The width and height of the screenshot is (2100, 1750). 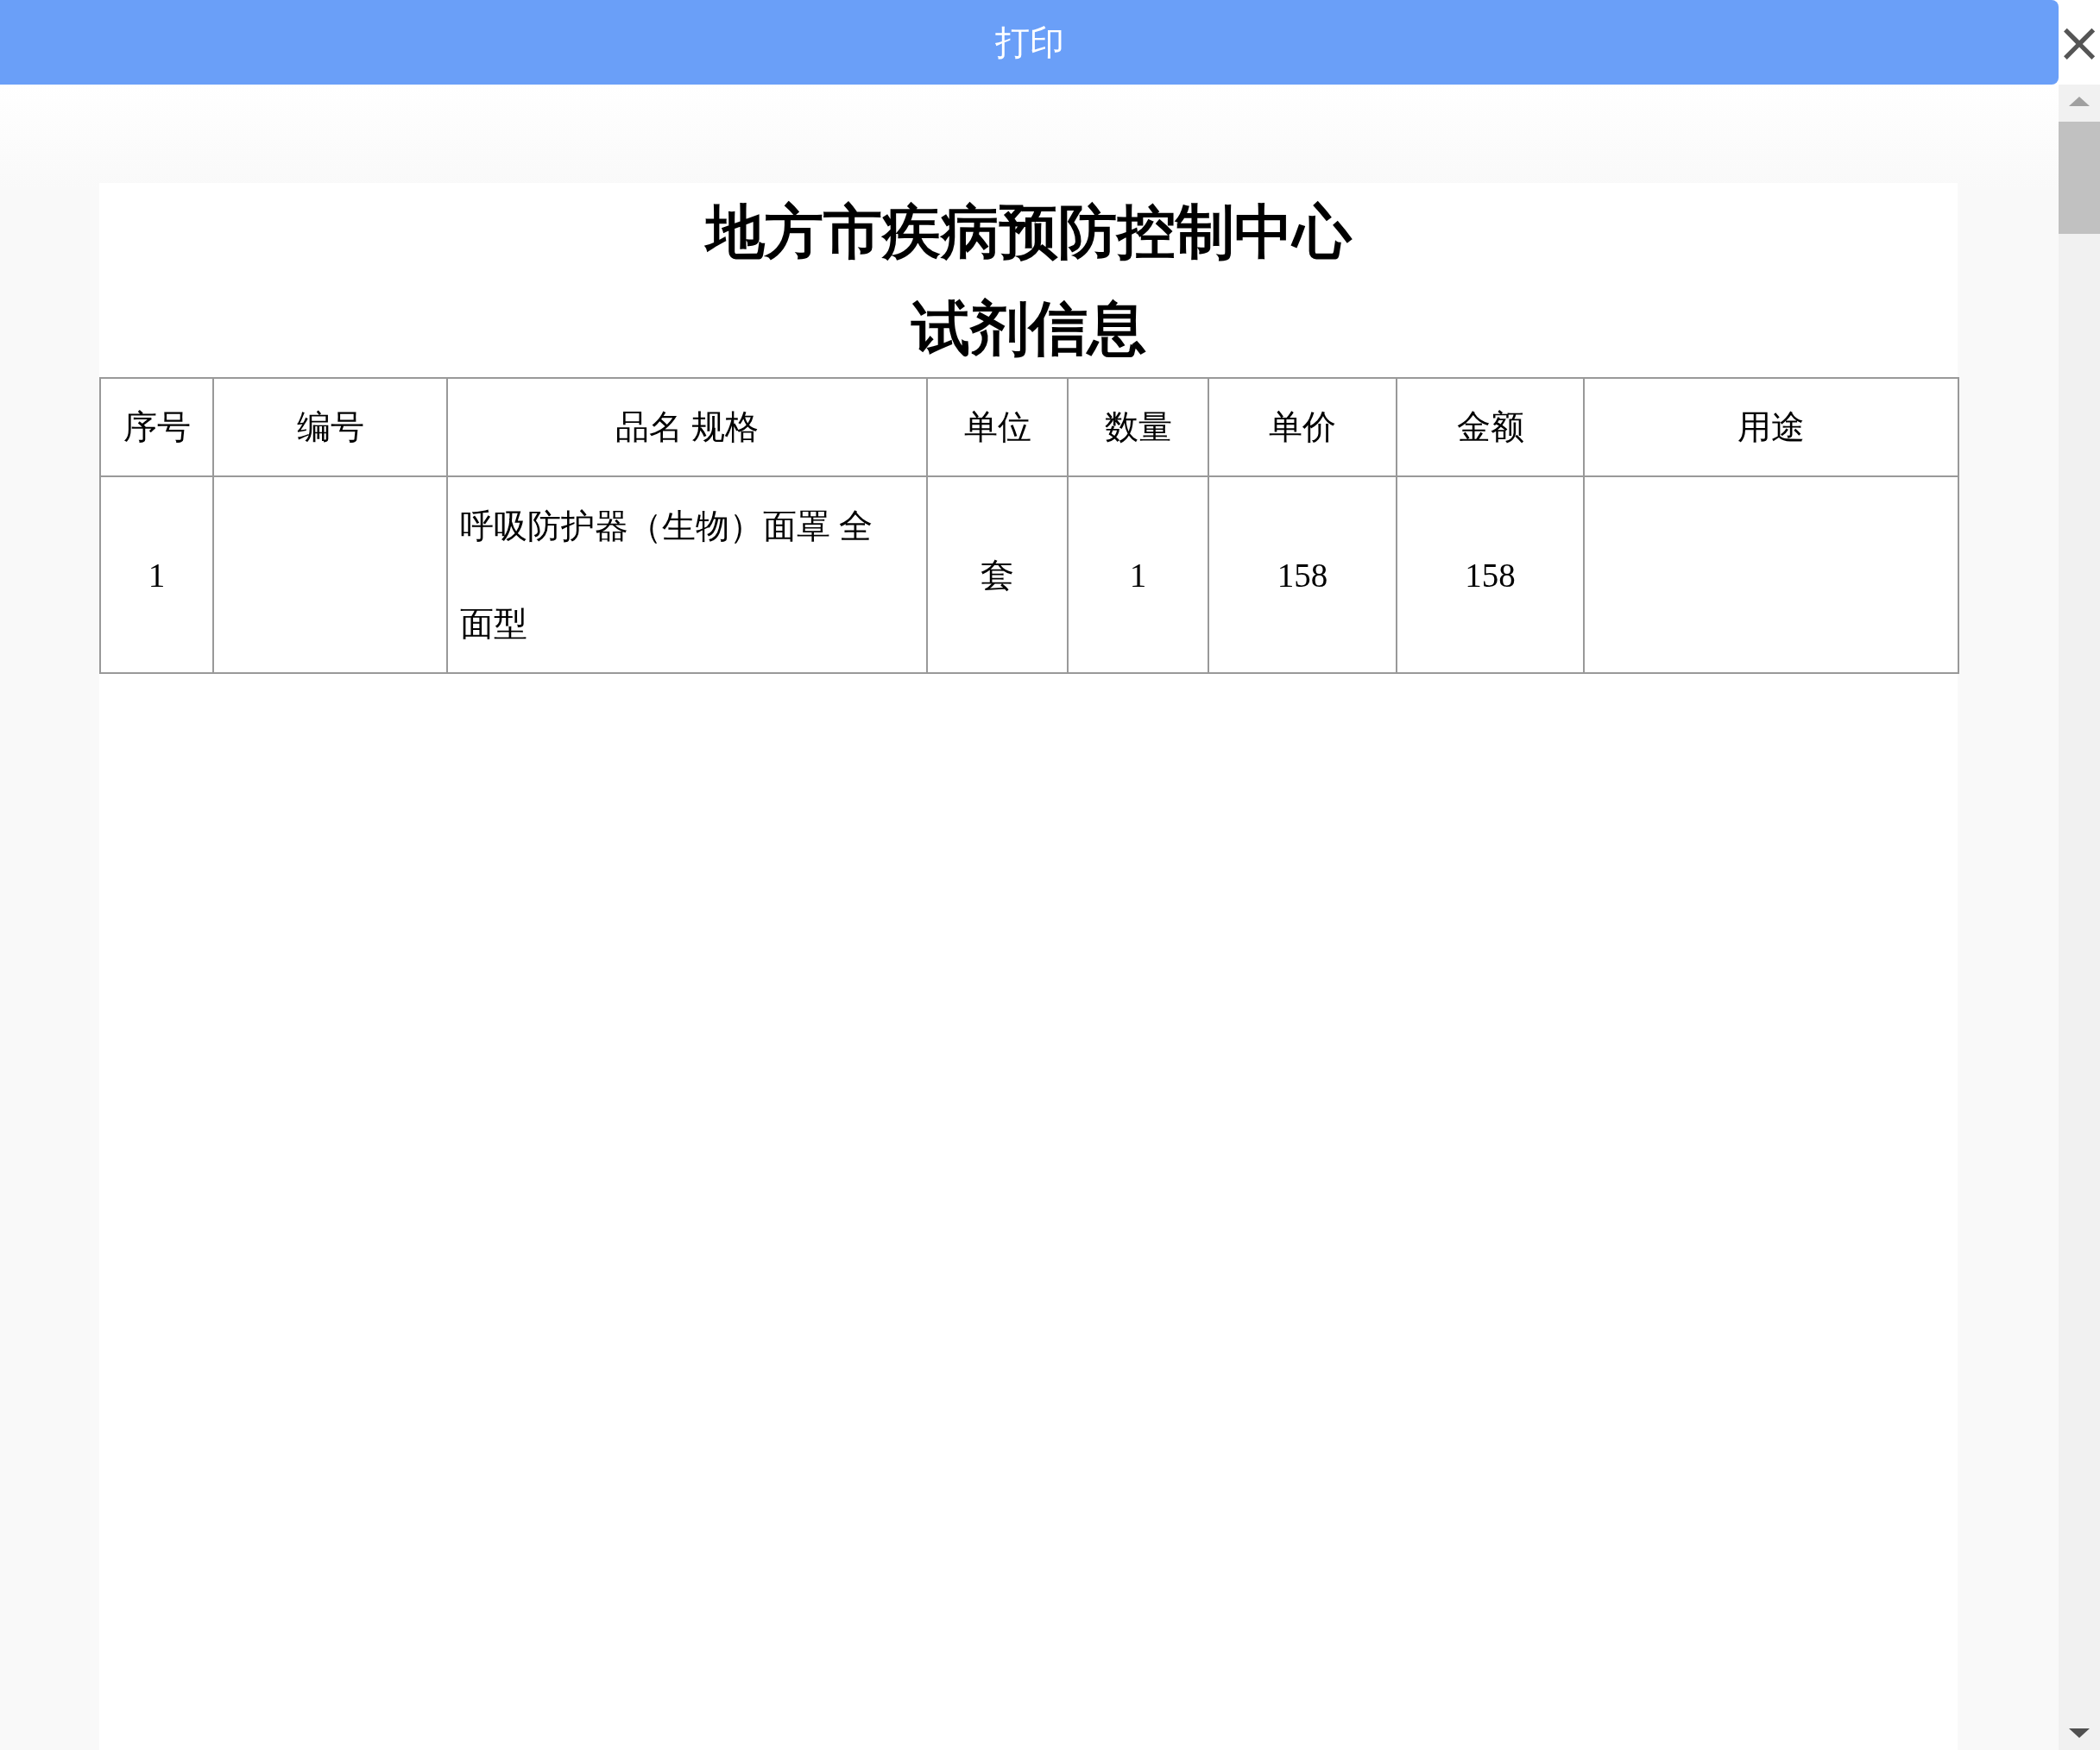 What do you see at coordinates (1138, 427) in the screenshot?
I see `column-header: 数量` at bounding box center [1138, 427].